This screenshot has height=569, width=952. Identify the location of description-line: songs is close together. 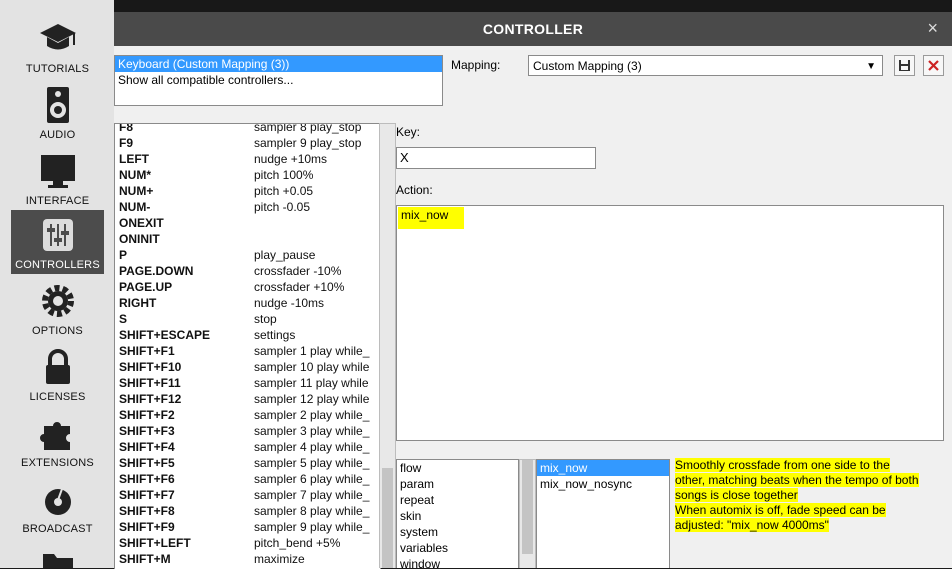
(736, 495).